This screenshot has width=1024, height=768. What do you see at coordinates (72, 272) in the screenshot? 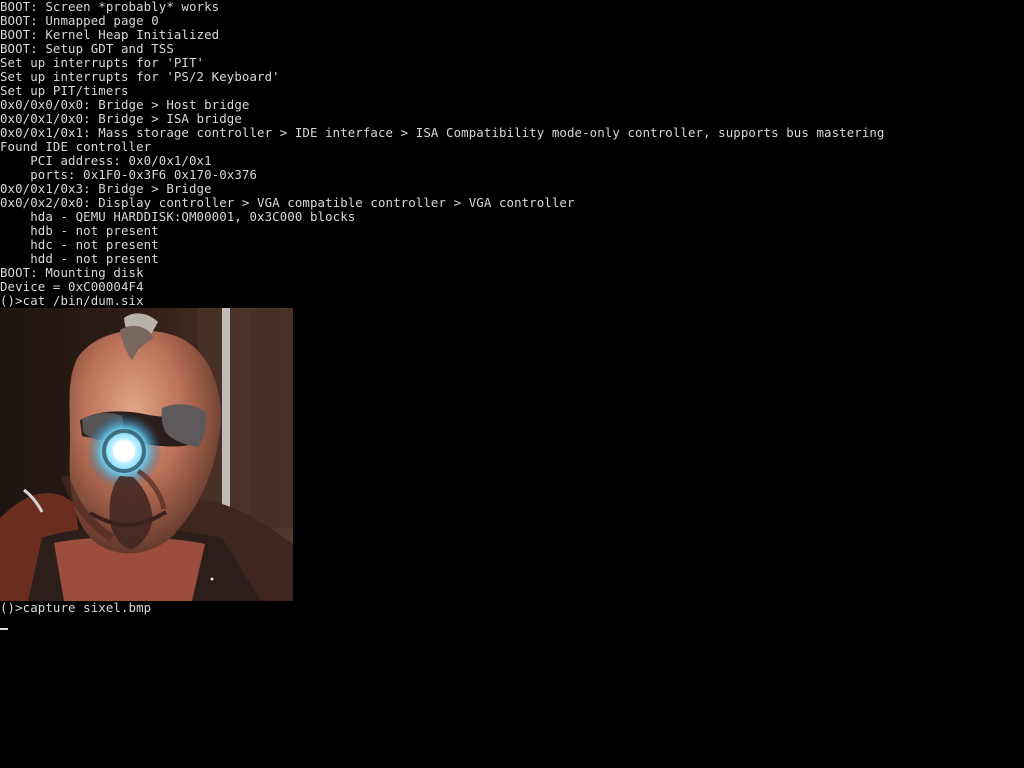
I see `log-line: BOOT: Mounting disk` at bounding box center [72, 272].